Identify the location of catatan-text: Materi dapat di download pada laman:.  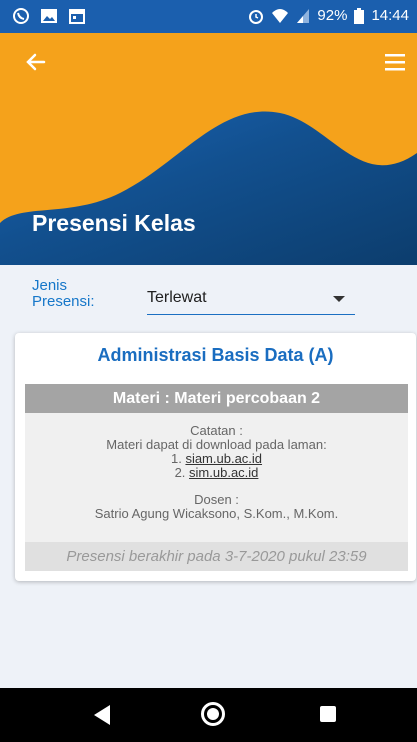
(216, 444).